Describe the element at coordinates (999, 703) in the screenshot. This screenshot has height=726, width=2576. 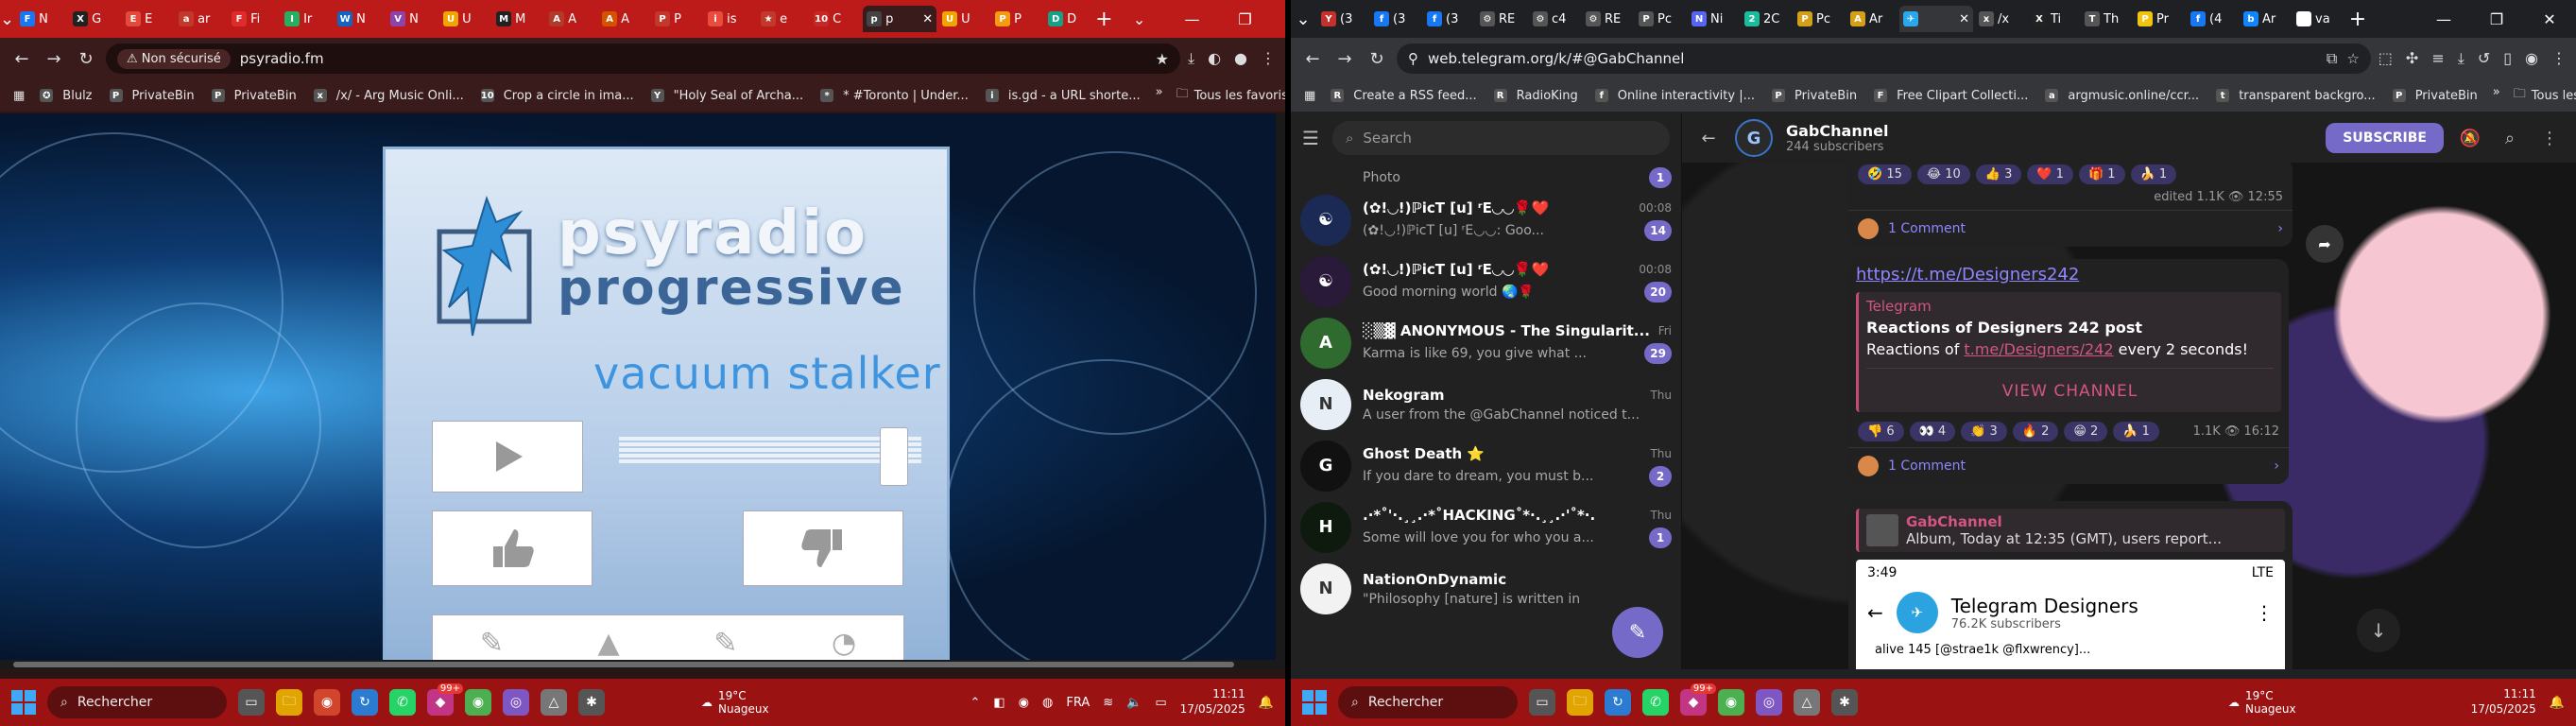
I see `tray-app-icon: ◧` at that location.